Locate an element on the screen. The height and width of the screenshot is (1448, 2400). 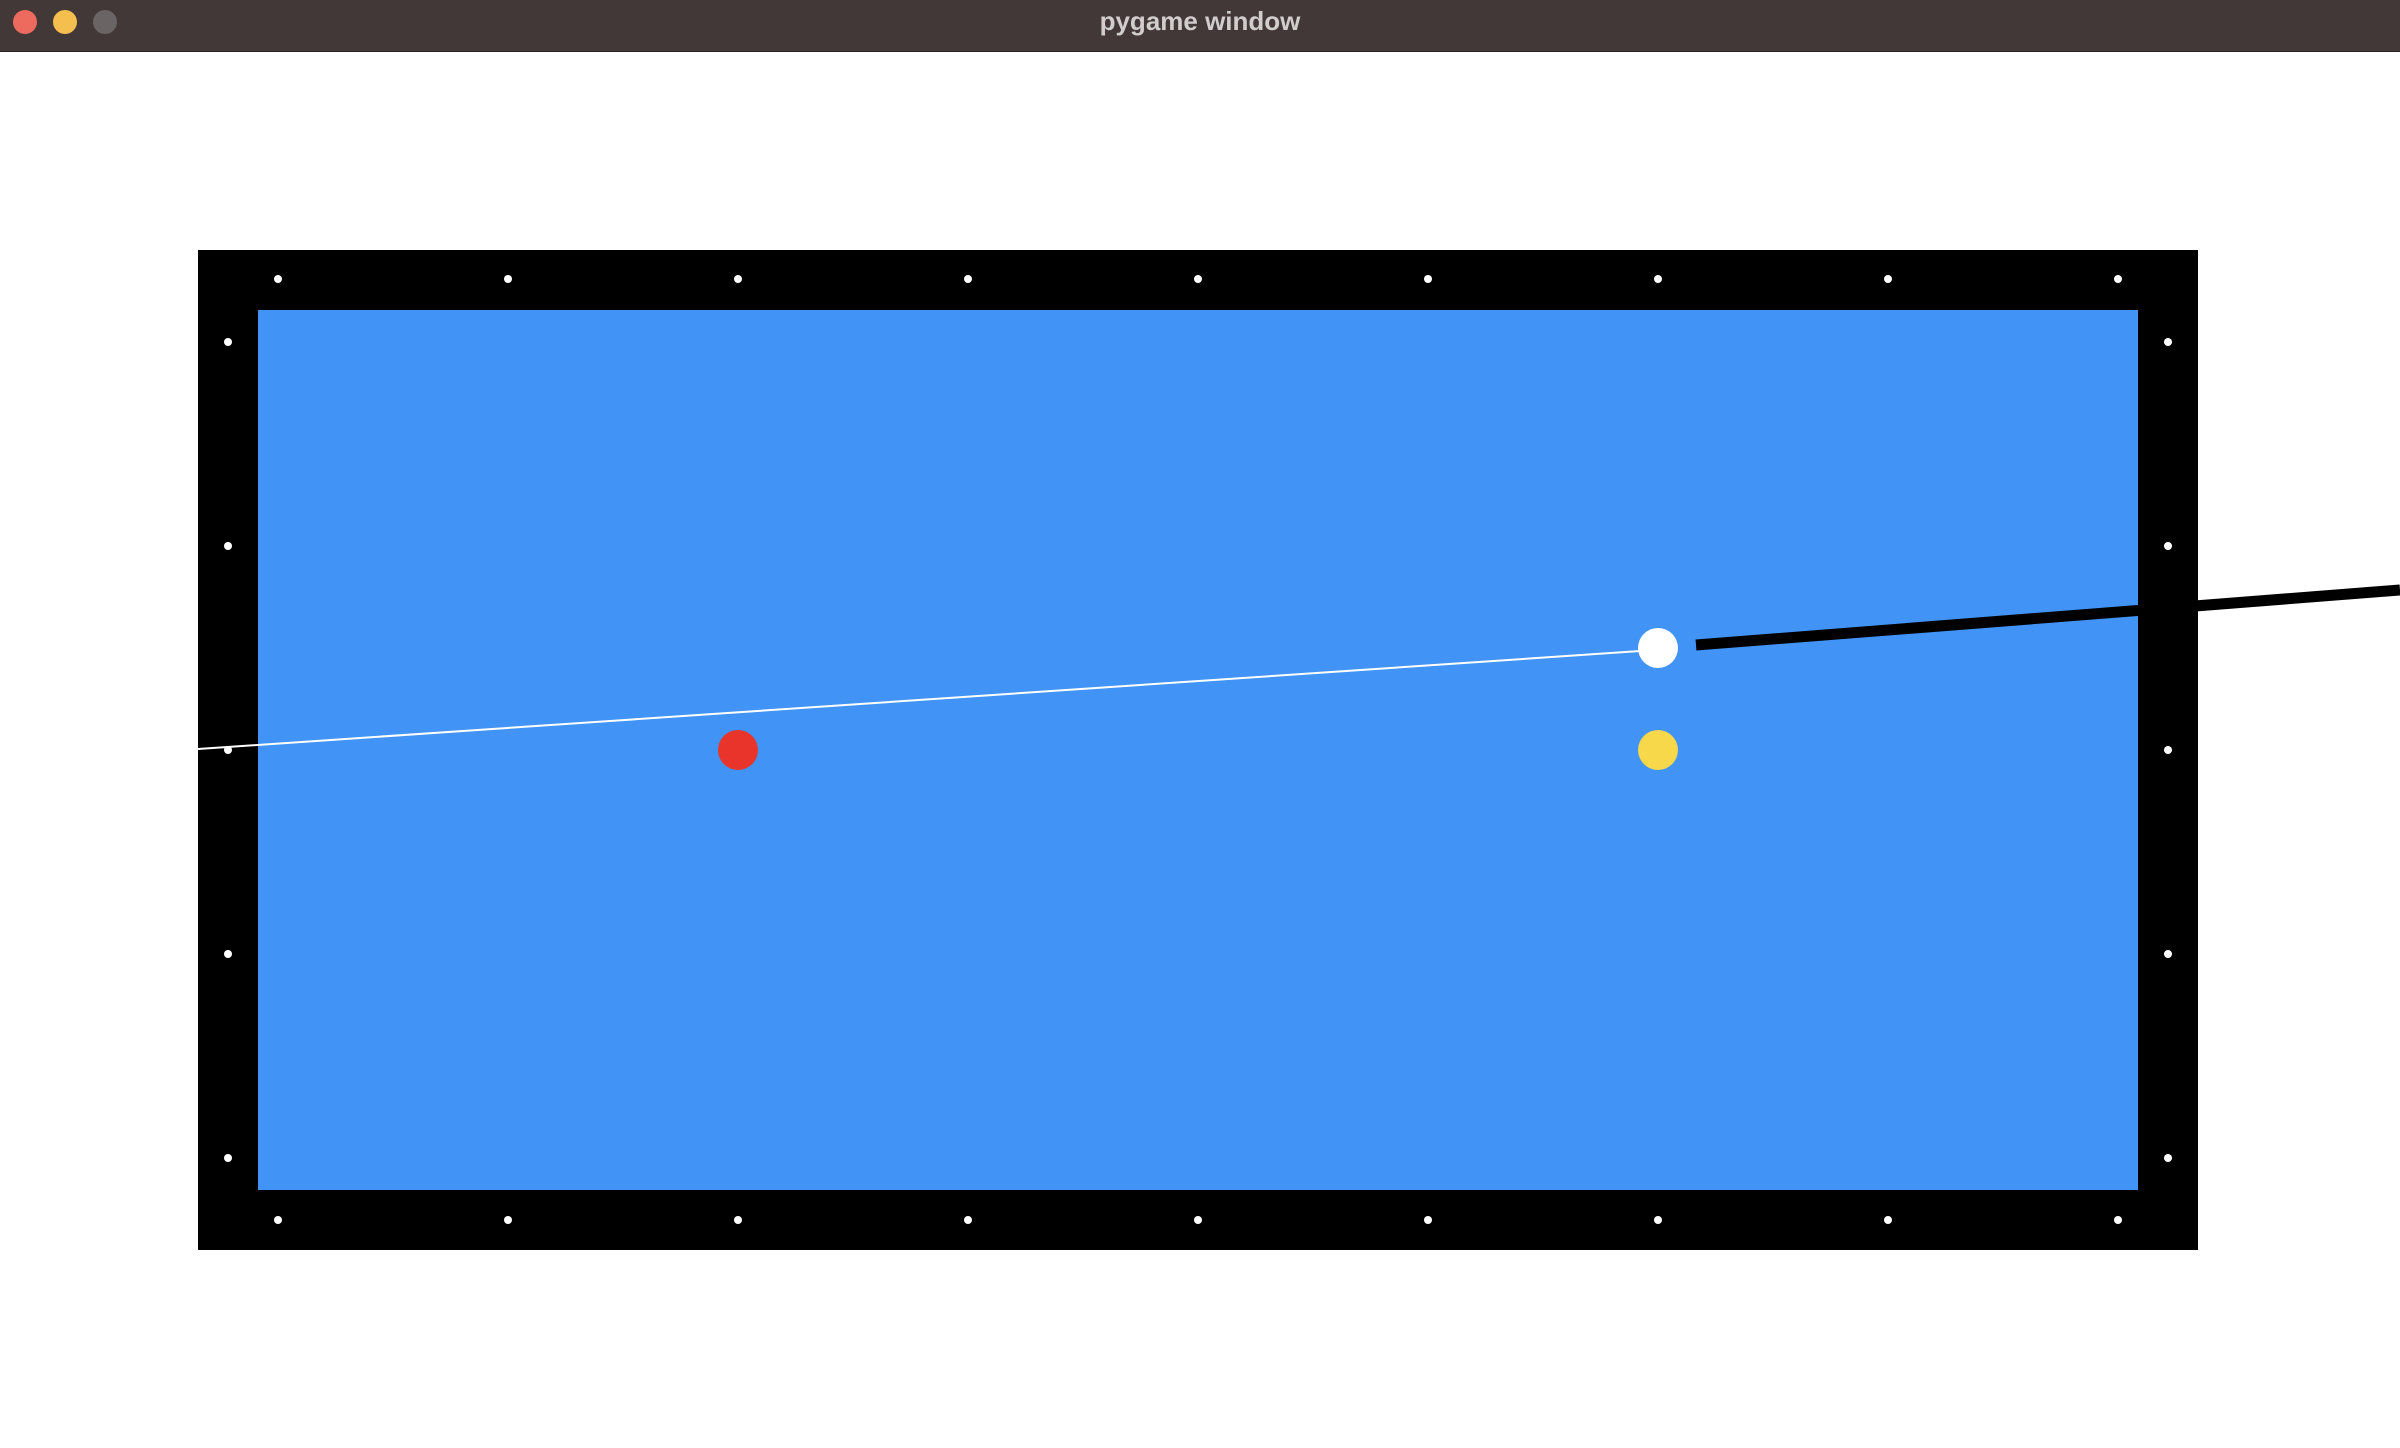
red-ball is located at coordinates (738, 750).